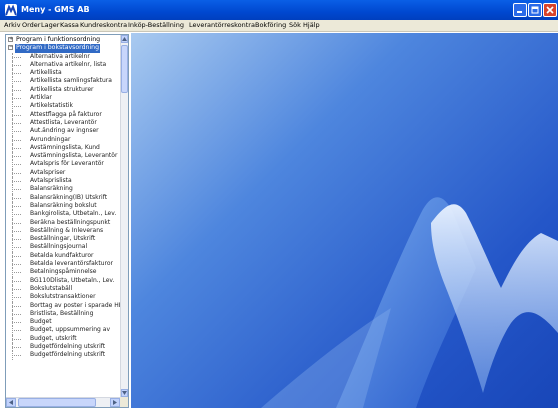  What do you see at coordinates (63, 156) in the screenshot?
I see `tree-item: Avstämningslista, Leverantör` at bounding box center [63, 156].